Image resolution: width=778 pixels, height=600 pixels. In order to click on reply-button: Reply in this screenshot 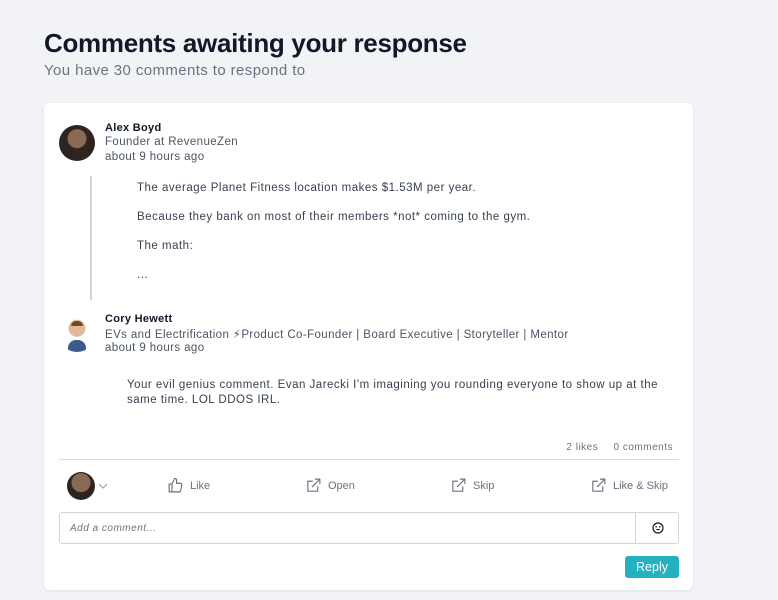, I will do `click(652, 567)`.